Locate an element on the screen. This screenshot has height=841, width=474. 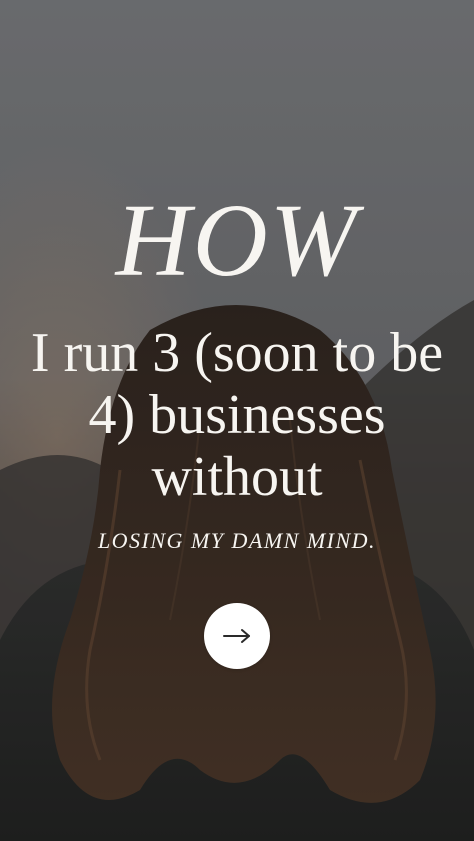
next-arrow-button is located at coordinates (237, 636).